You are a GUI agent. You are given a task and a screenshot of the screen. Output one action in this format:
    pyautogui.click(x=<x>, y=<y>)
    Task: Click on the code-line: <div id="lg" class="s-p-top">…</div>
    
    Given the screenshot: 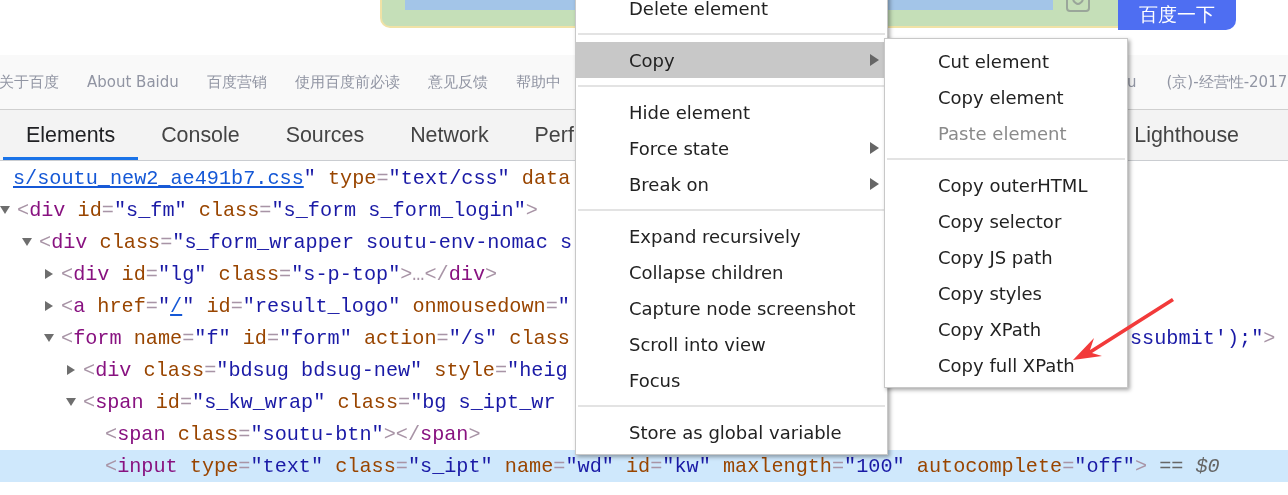 What is the action you would take?
    pyautogui.click(x=279, y=274)
    